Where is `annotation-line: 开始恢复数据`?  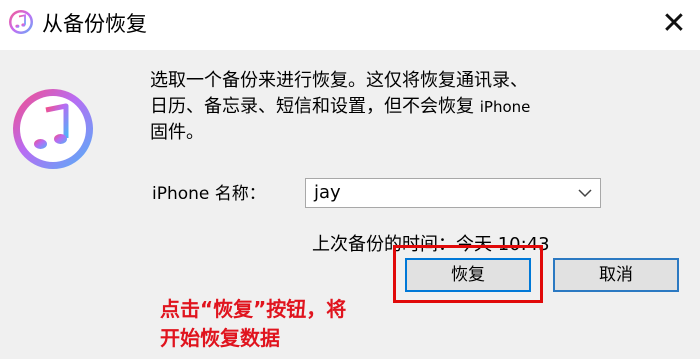 annotation-line: 开始恢复数据 is located at coordinates (220, 338).